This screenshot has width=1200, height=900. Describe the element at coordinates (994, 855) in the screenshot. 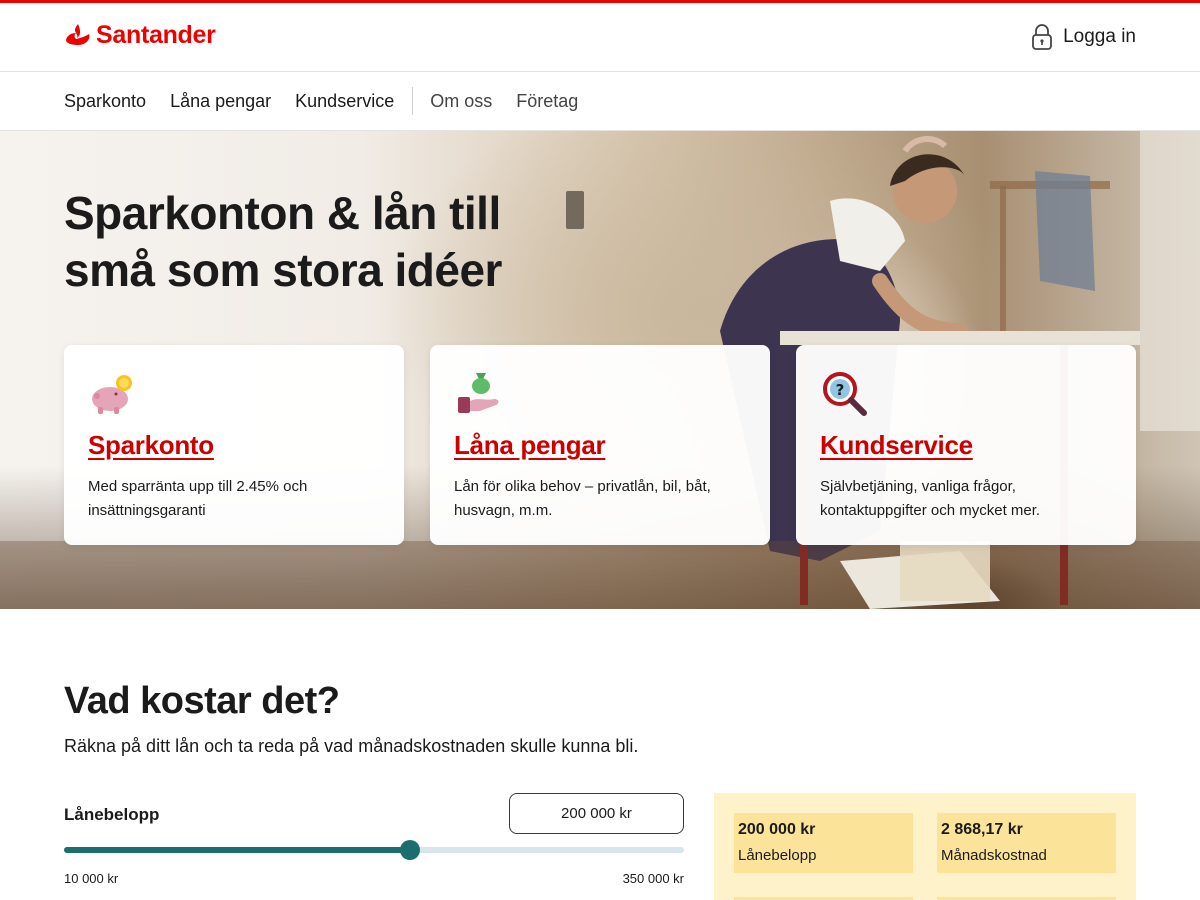

I see `summary-monthly-label: Månadskostnad` at that location.